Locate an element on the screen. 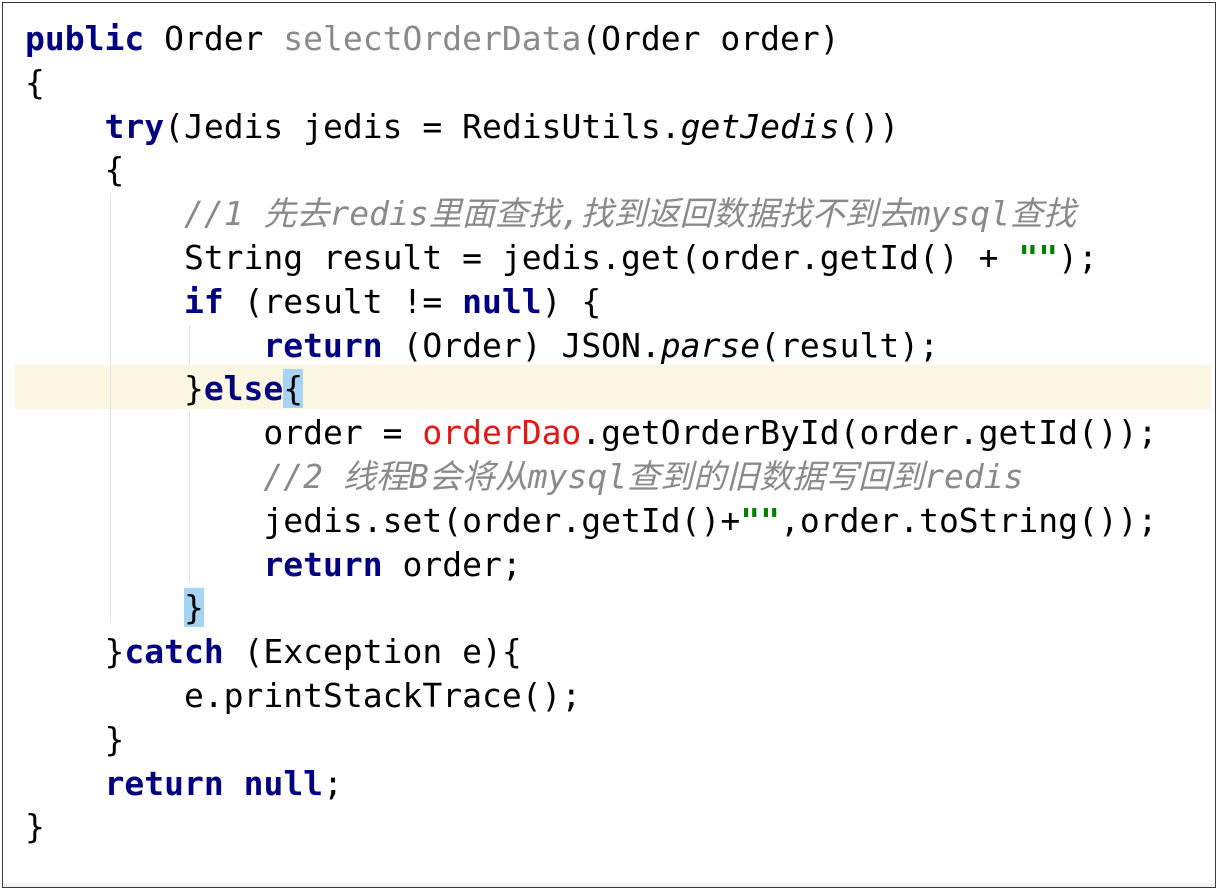 This screenshot has height=892, width=1220. code-token: order; is located at coordinates (452, 564).